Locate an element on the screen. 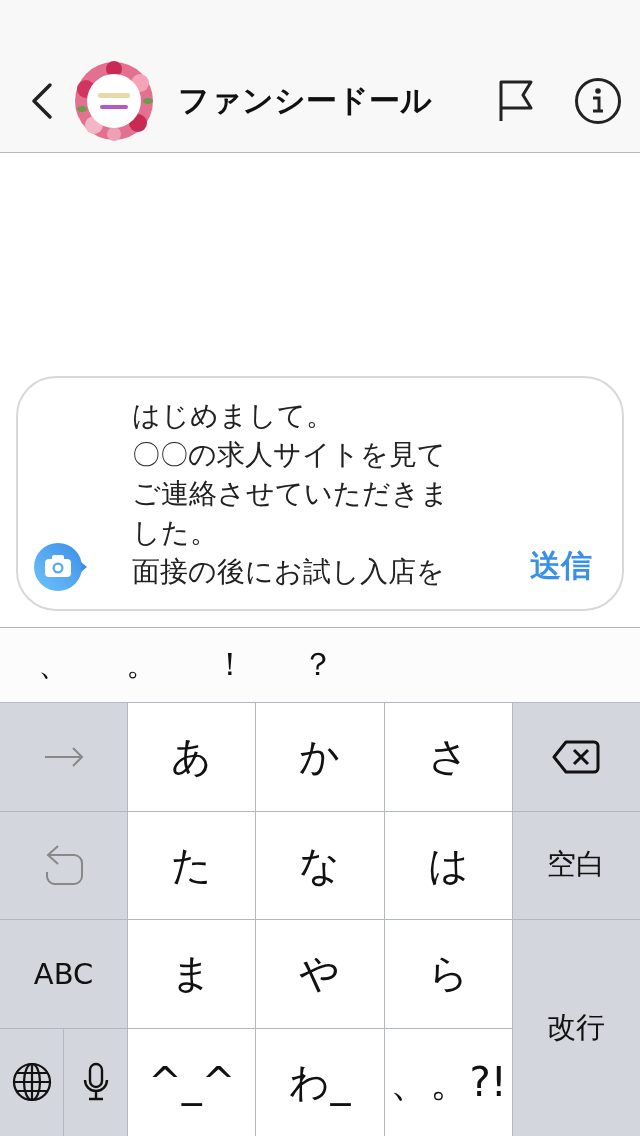 The image size is (640, 1136). undo-icon is located at coordinates (63, 865).